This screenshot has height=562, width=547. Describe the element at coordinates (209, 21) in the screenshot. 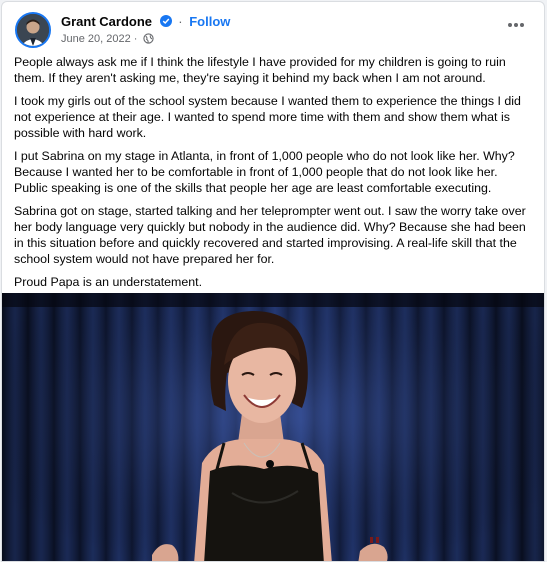

I see `follow-button: Follow` at that location.